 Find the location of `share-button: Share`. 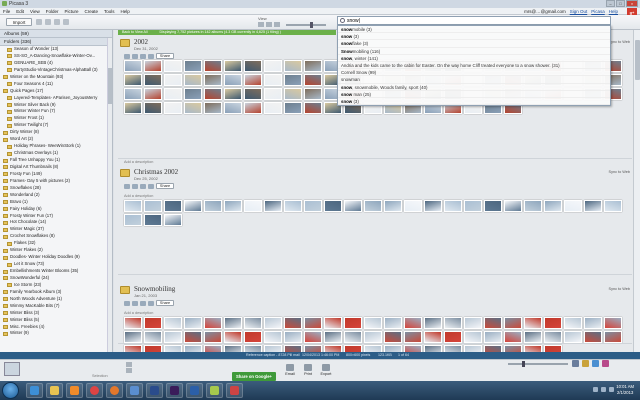

share-button: Share is located at coordinates (165, 56).